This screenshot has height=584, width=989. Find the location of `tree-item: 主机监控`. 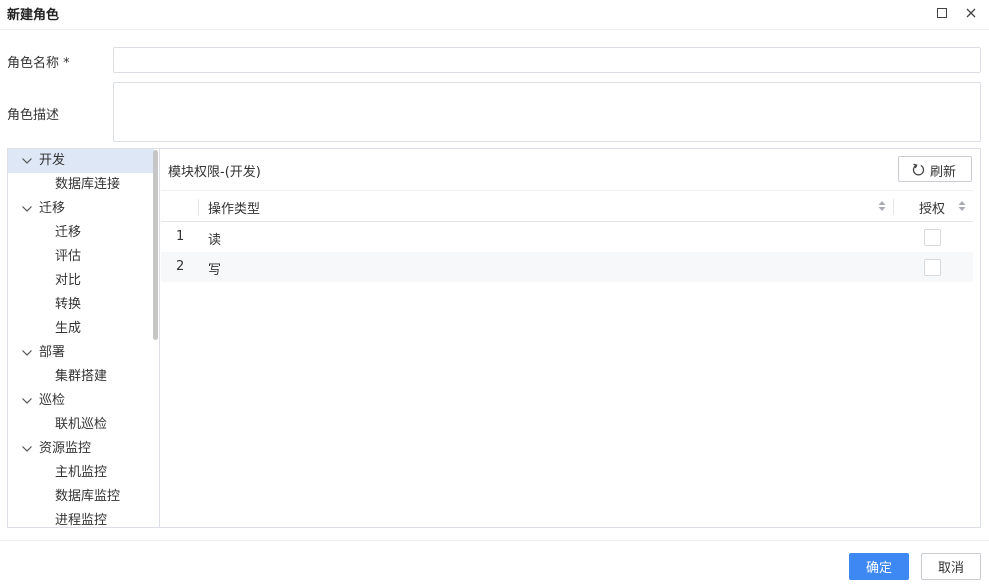

tree-item: 主机监控 is located at coordinates (81, 473).